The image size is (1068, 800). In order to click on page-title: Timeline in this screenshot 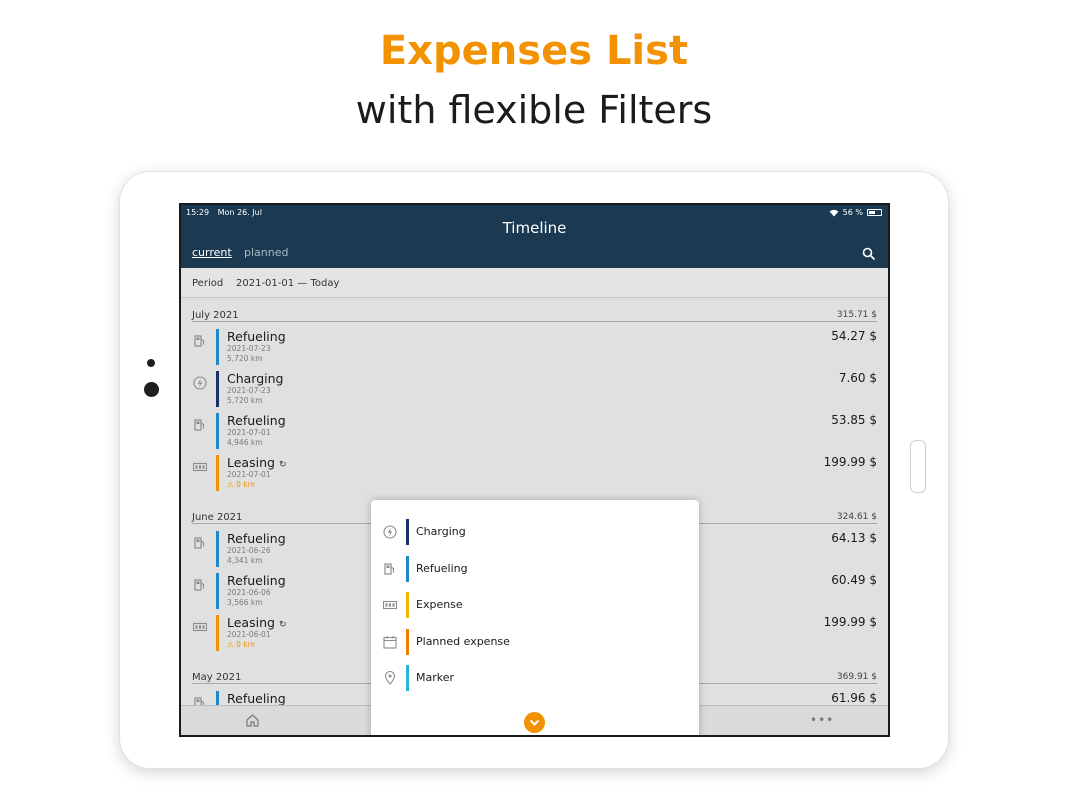, I will do `click(534, 228)`.